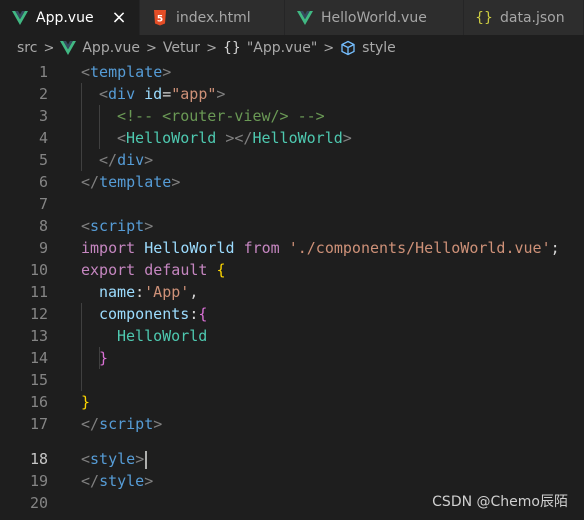  What do you see at coordinates (109, 182) in the screenshot?
I see `code-line: 6 </template>` at bounding box center [109, 182].